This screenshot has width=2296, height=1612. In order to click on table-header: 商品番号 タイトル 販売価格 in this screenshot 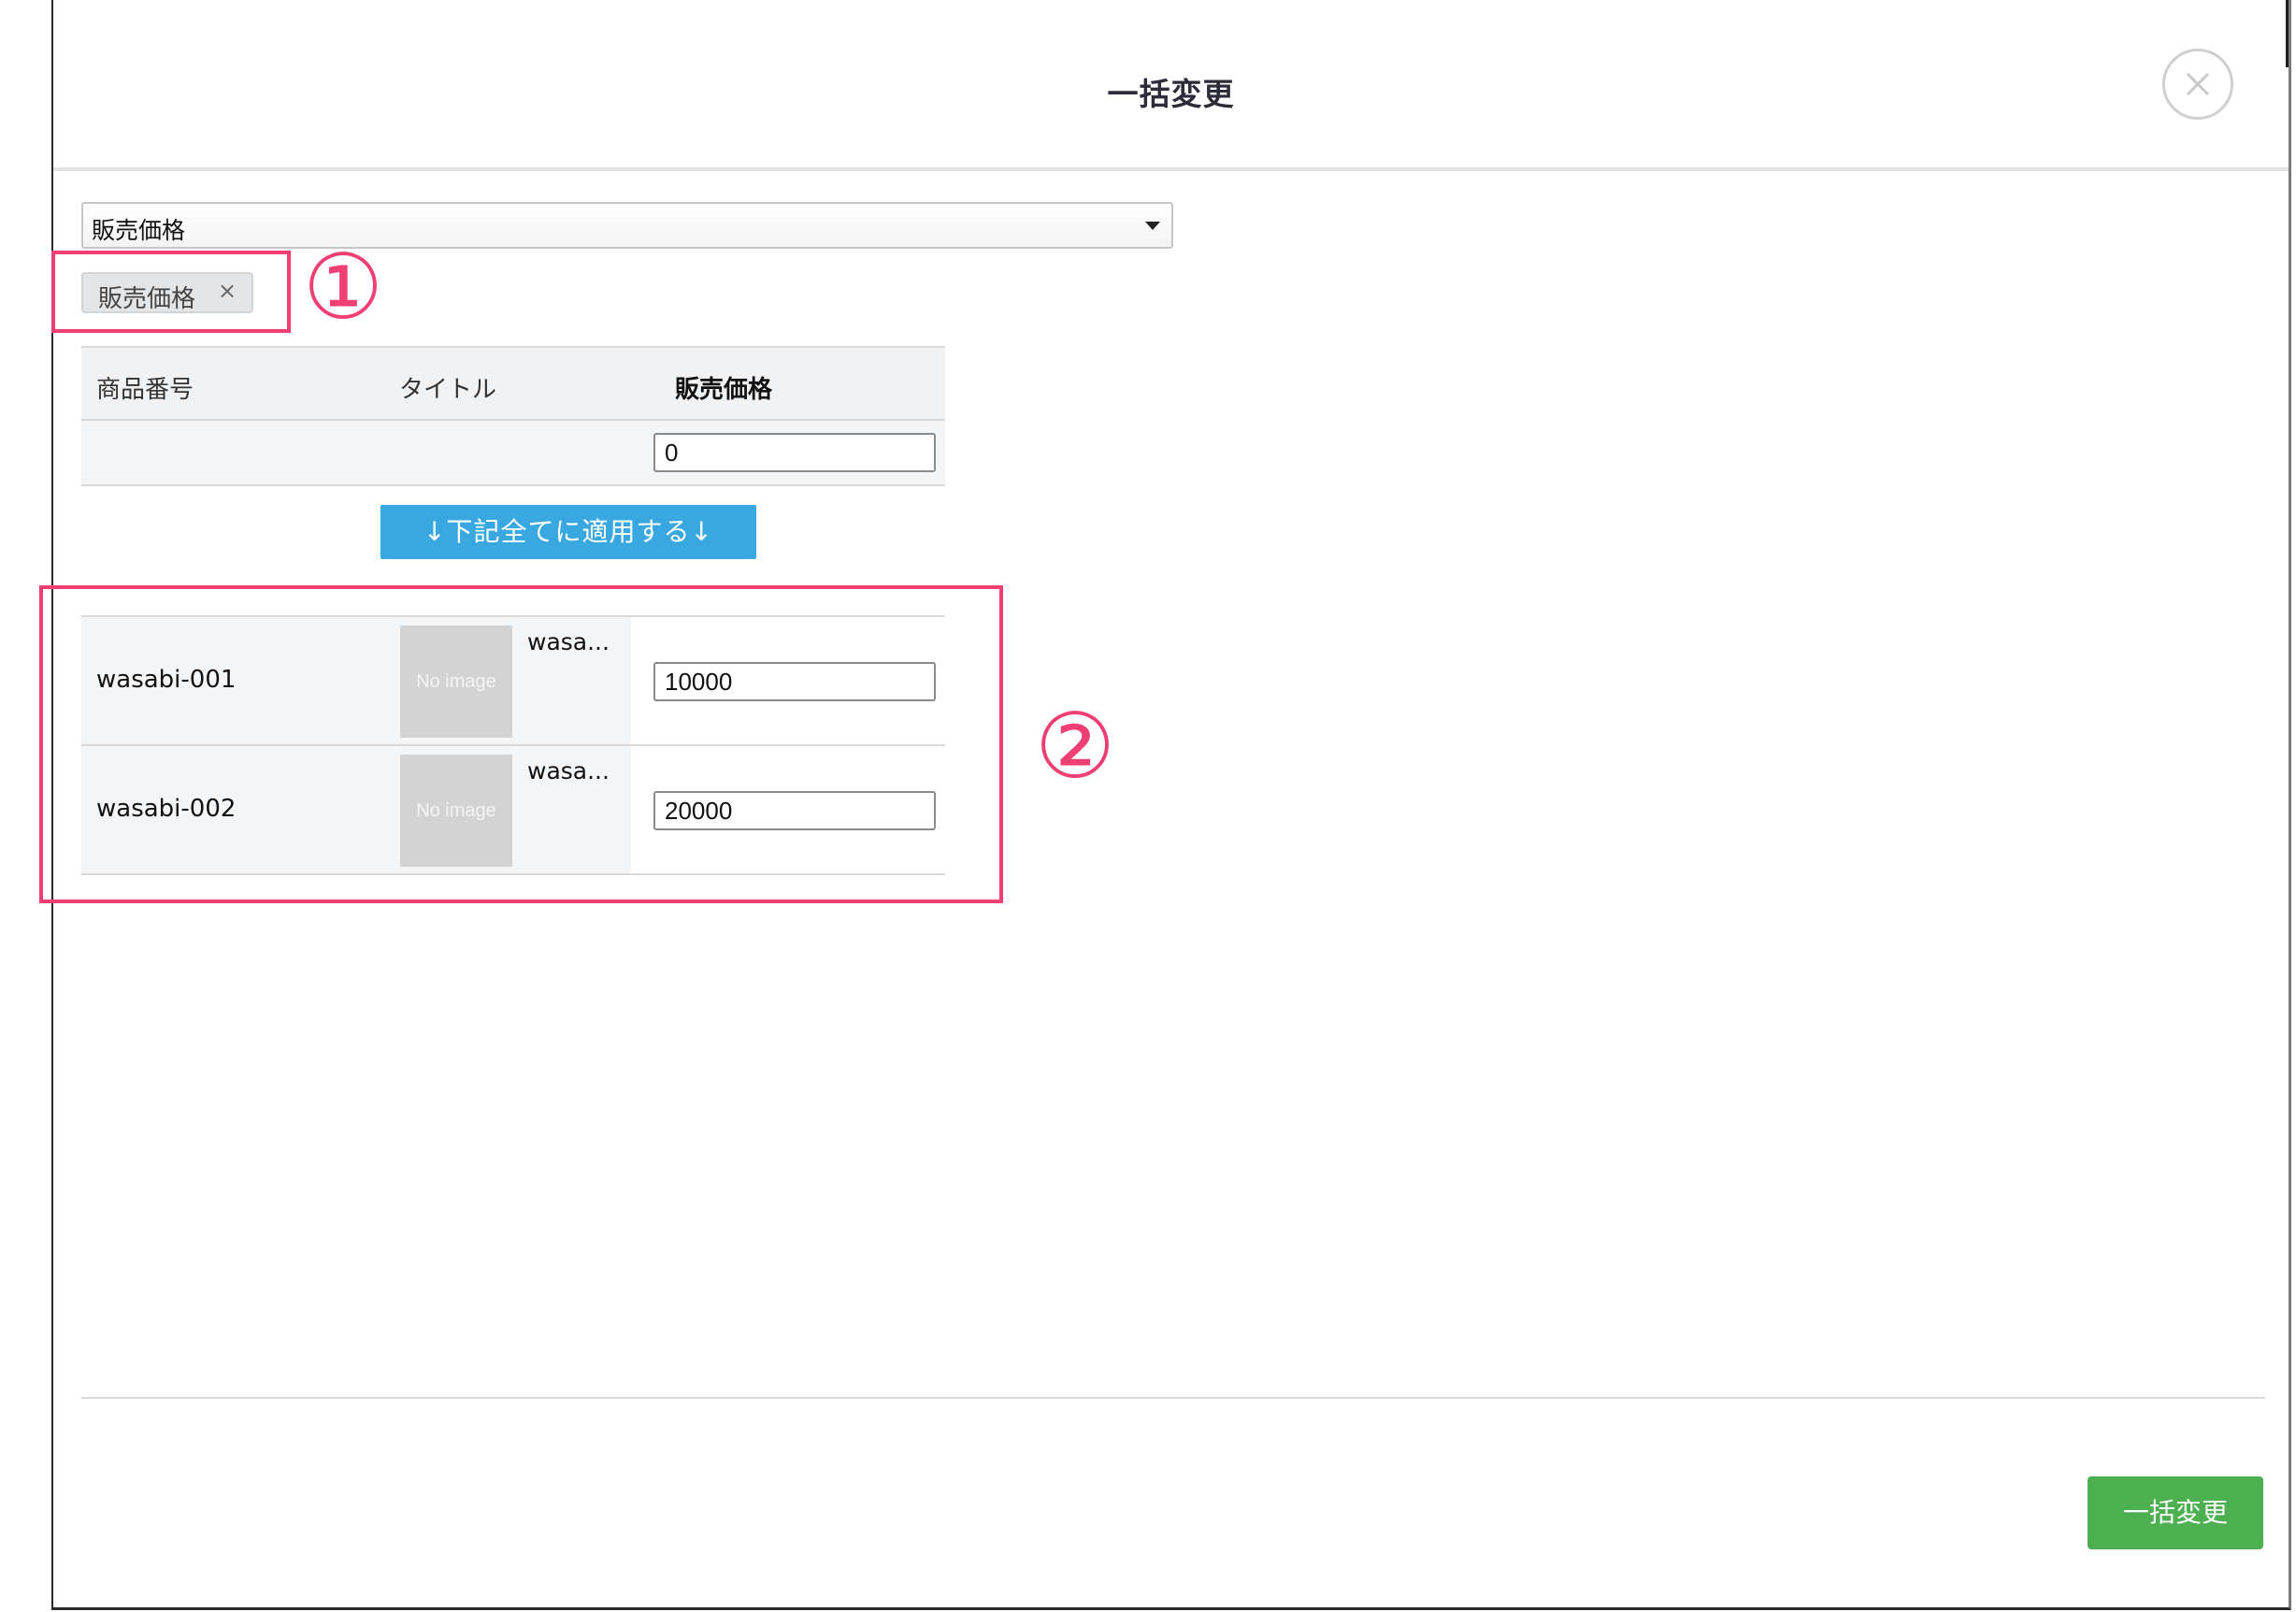, I will do `click(513, 383)`.